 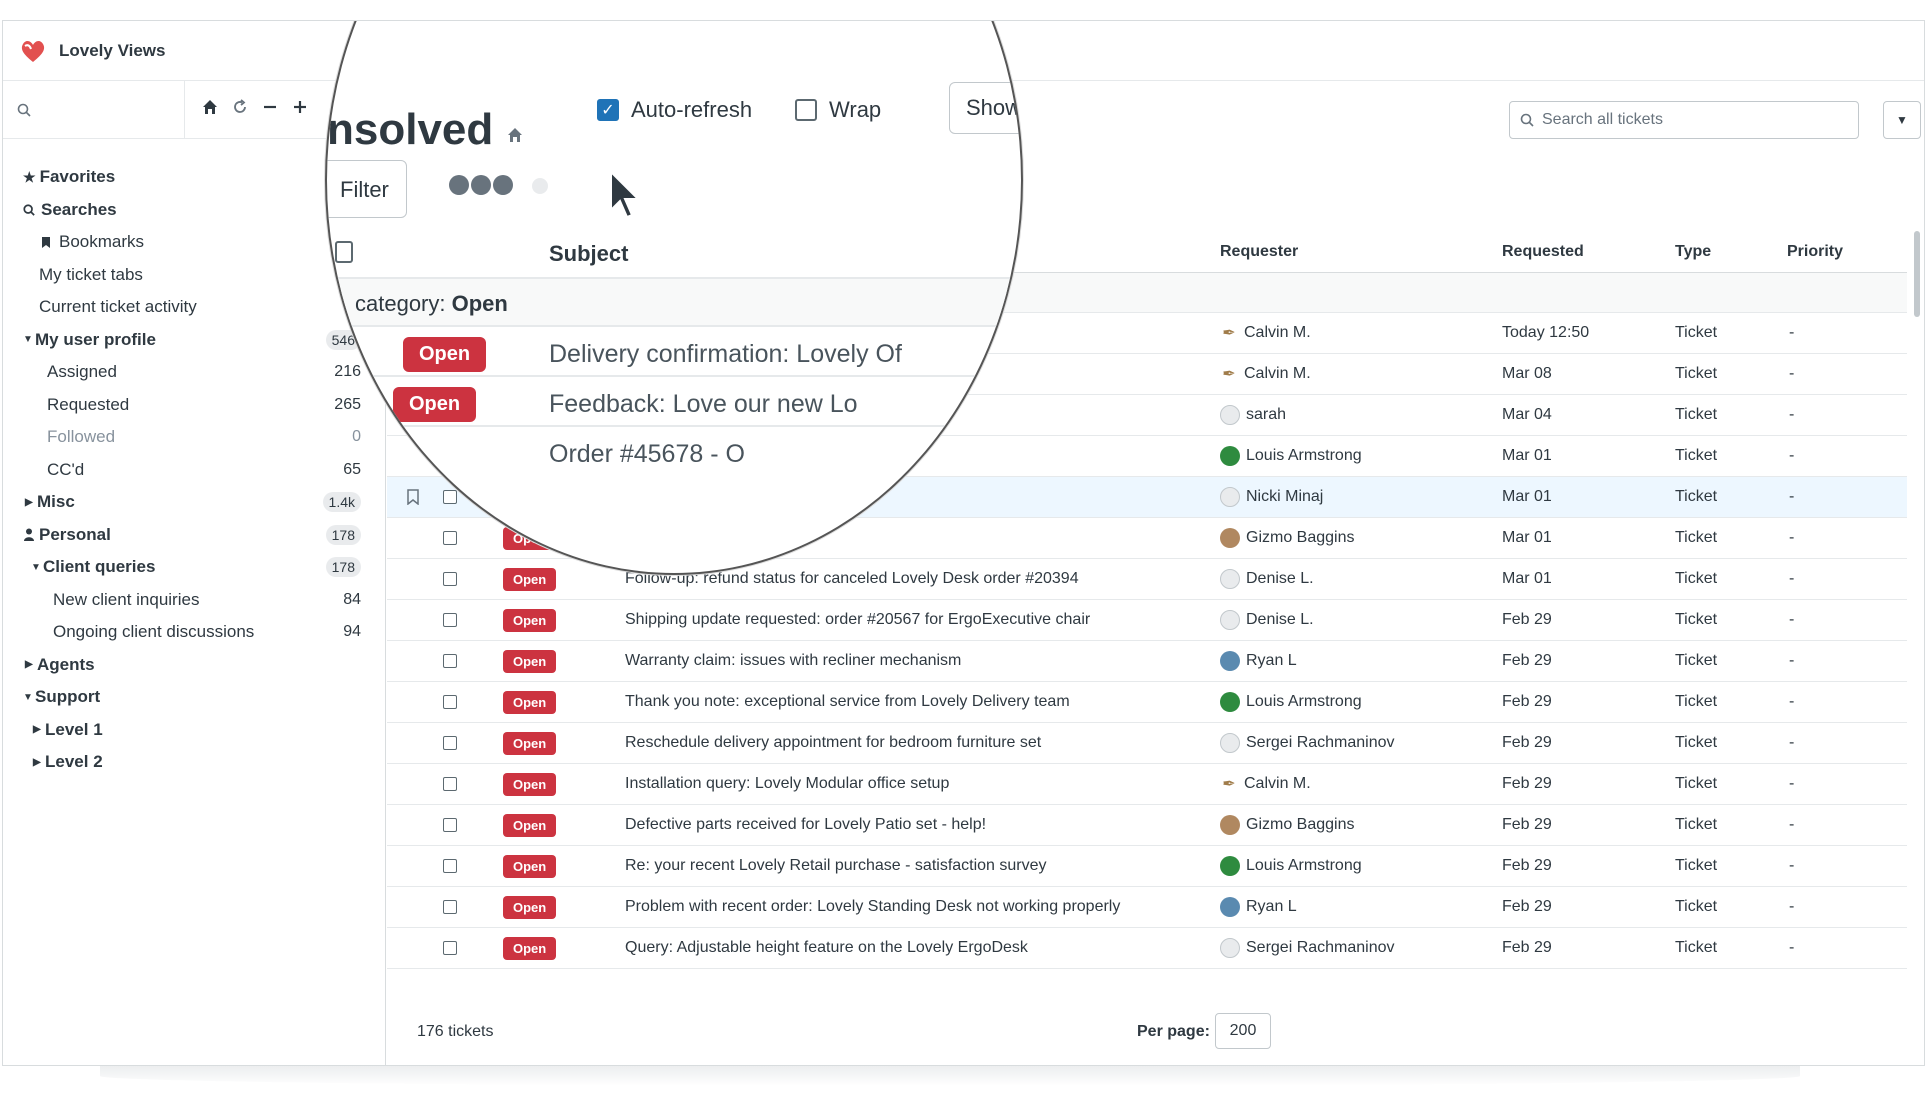 What do you see at coordinates (1684, 120) in the screenshot?
I see `search-all-tickets-input: Search all tickets` at bounding box center [1684, 120].